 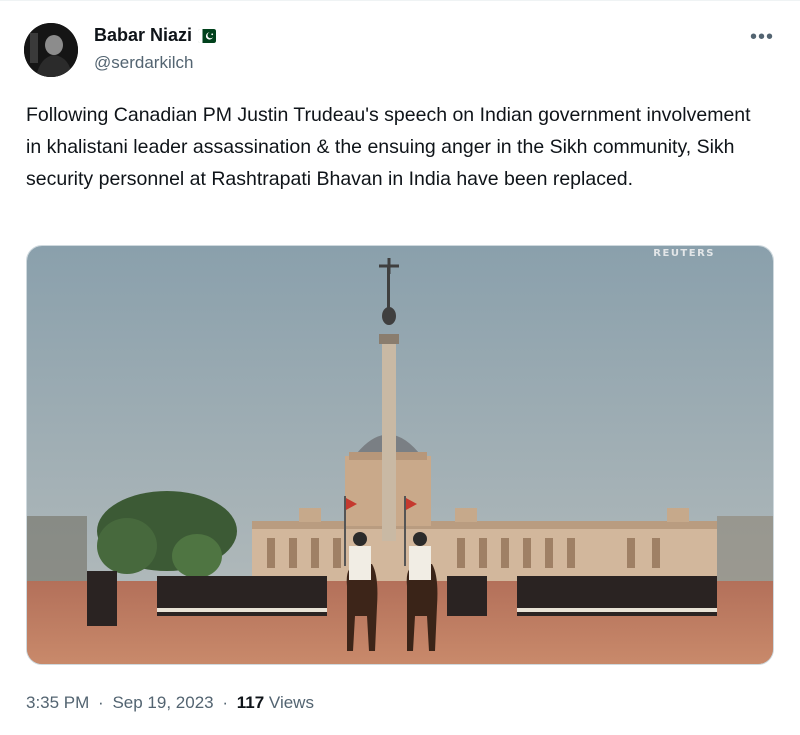 I want to click on tweet-meta: 3:35 PM · Sep 19, 2023 · 117 Views, so click(x=170, y=703).